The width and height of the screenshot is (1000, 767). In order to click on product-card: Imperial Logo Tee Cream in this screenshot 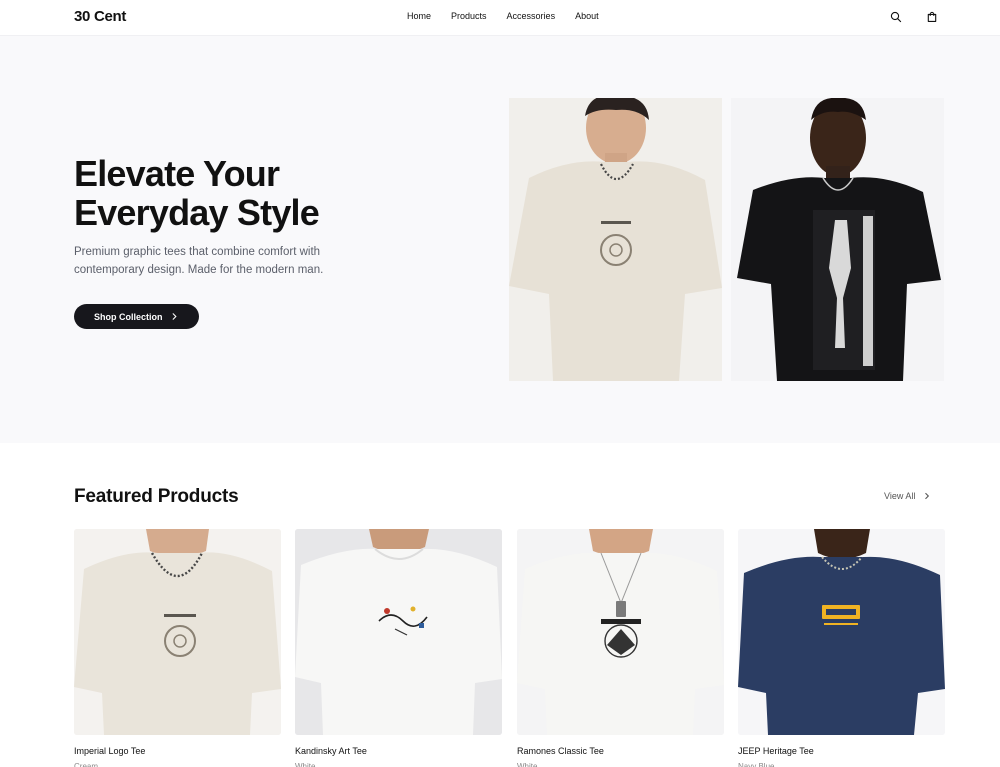, I will do `click(177, 648)`.